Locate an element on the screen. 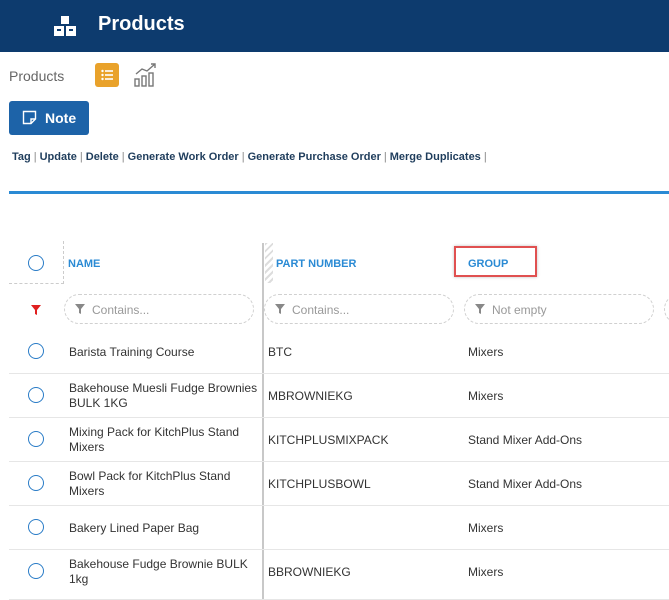  list-icon is located at coordinates (107, 75).